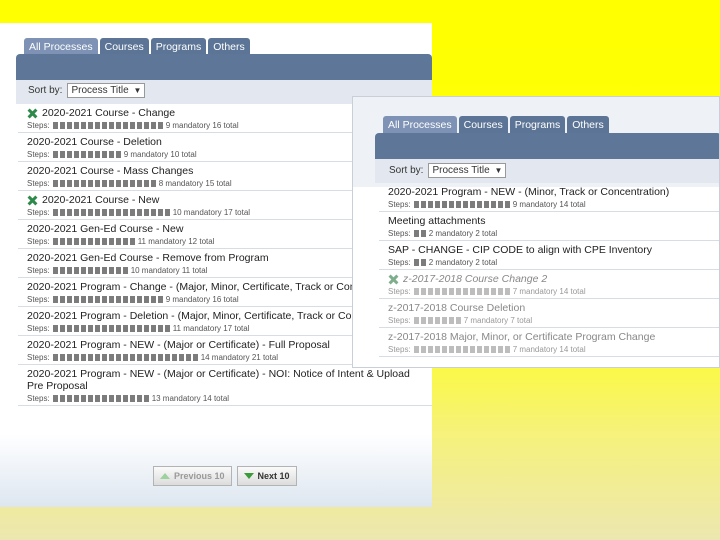 The width and height of the screenshot is (720, 540). I want to click on process-title: z-2017-2018 Course Change 2, so click(475, 279).